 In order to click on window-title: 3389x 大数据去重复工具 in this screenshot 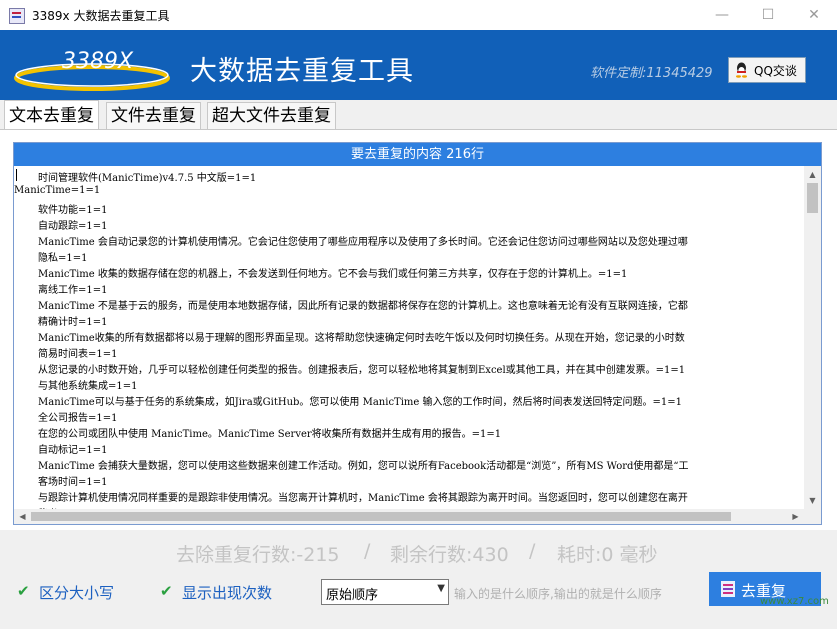, I will do `click(101, 16)`.